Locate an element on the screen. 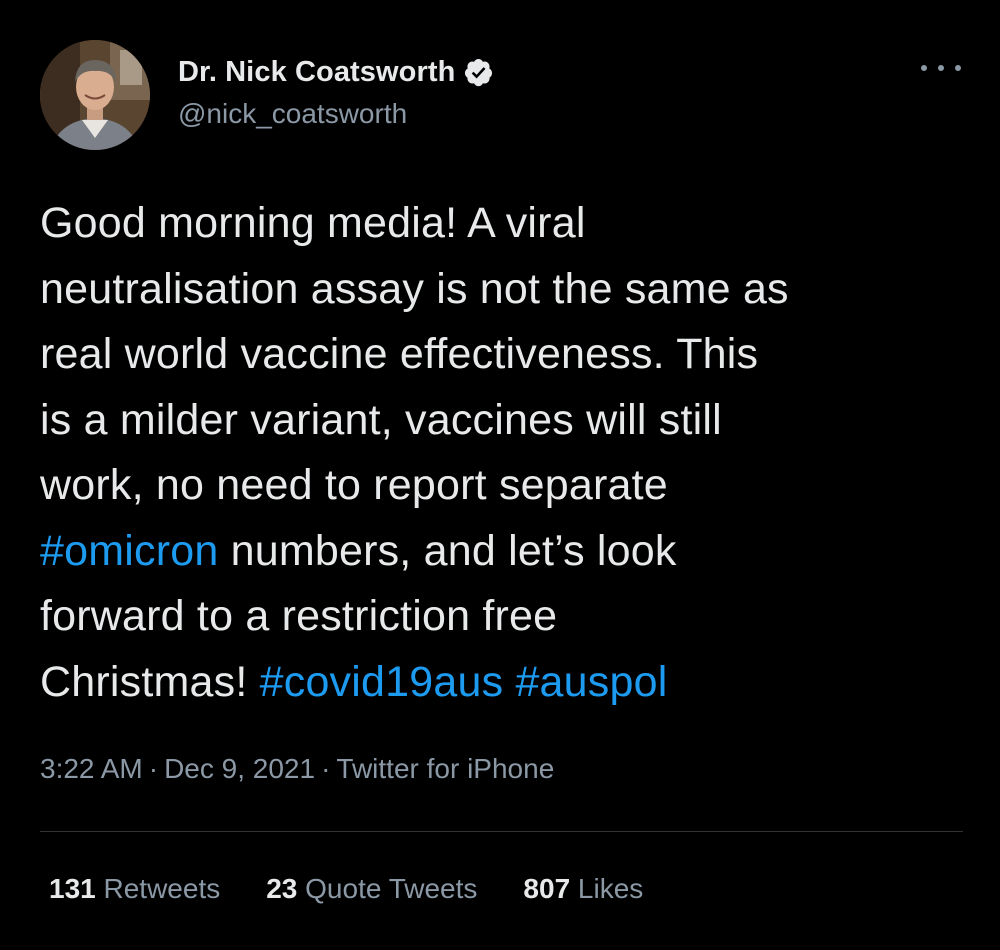 The width and height of the screenshot is (1000, 950). tweet-date: Dec 9, 2021 is located at coordinates (239, 768).